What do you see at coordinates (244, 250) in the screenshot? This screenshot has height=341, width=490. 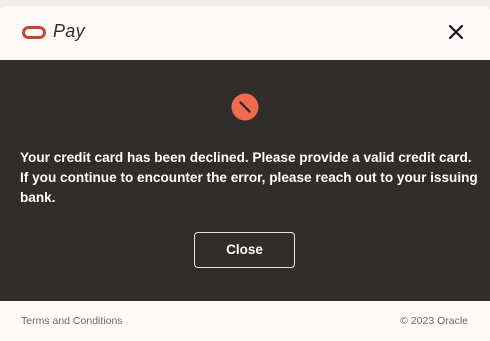 I see `close-button: Close` at bounding box center [244, 250].